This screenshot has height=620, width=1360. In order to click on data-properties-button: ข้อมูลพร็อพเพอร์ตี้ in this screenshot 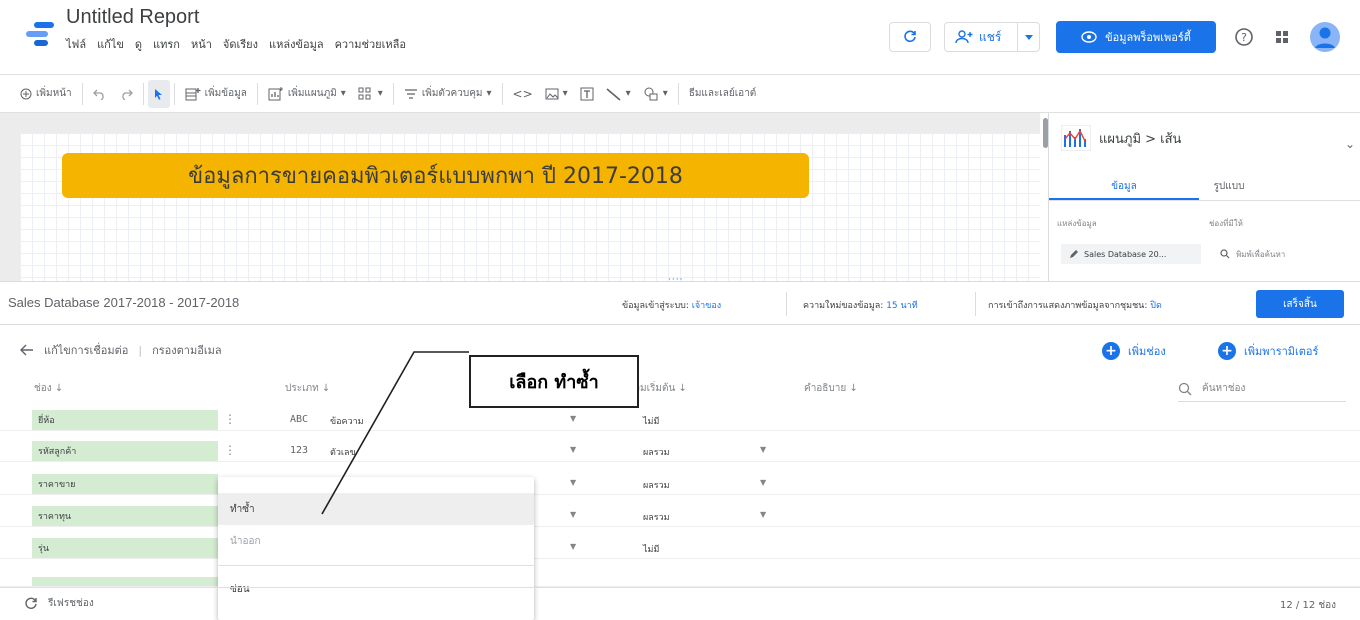, I will do `click(1136, 37)`.